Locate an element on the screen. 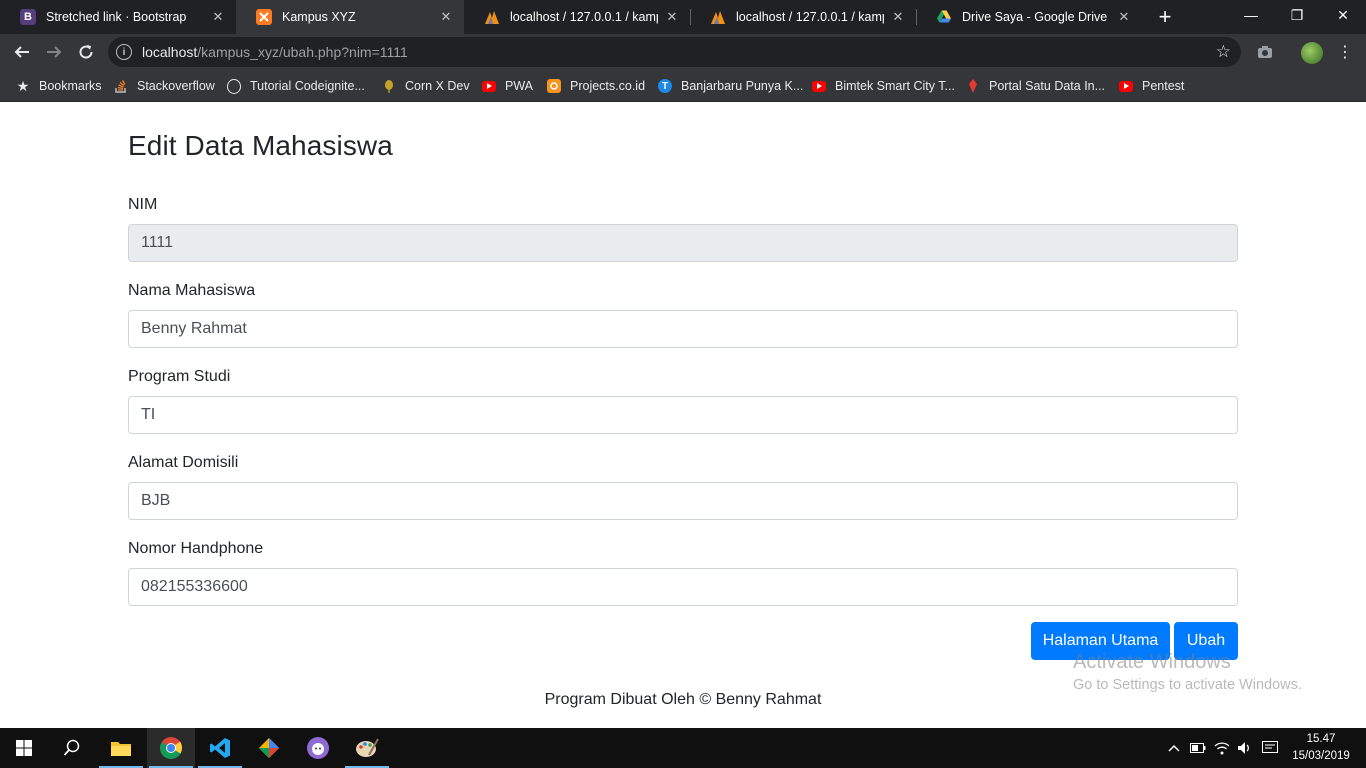 The height and width of the screenshot is (768, 1366). back-arrow-icon is located at coordinates (21, 52).